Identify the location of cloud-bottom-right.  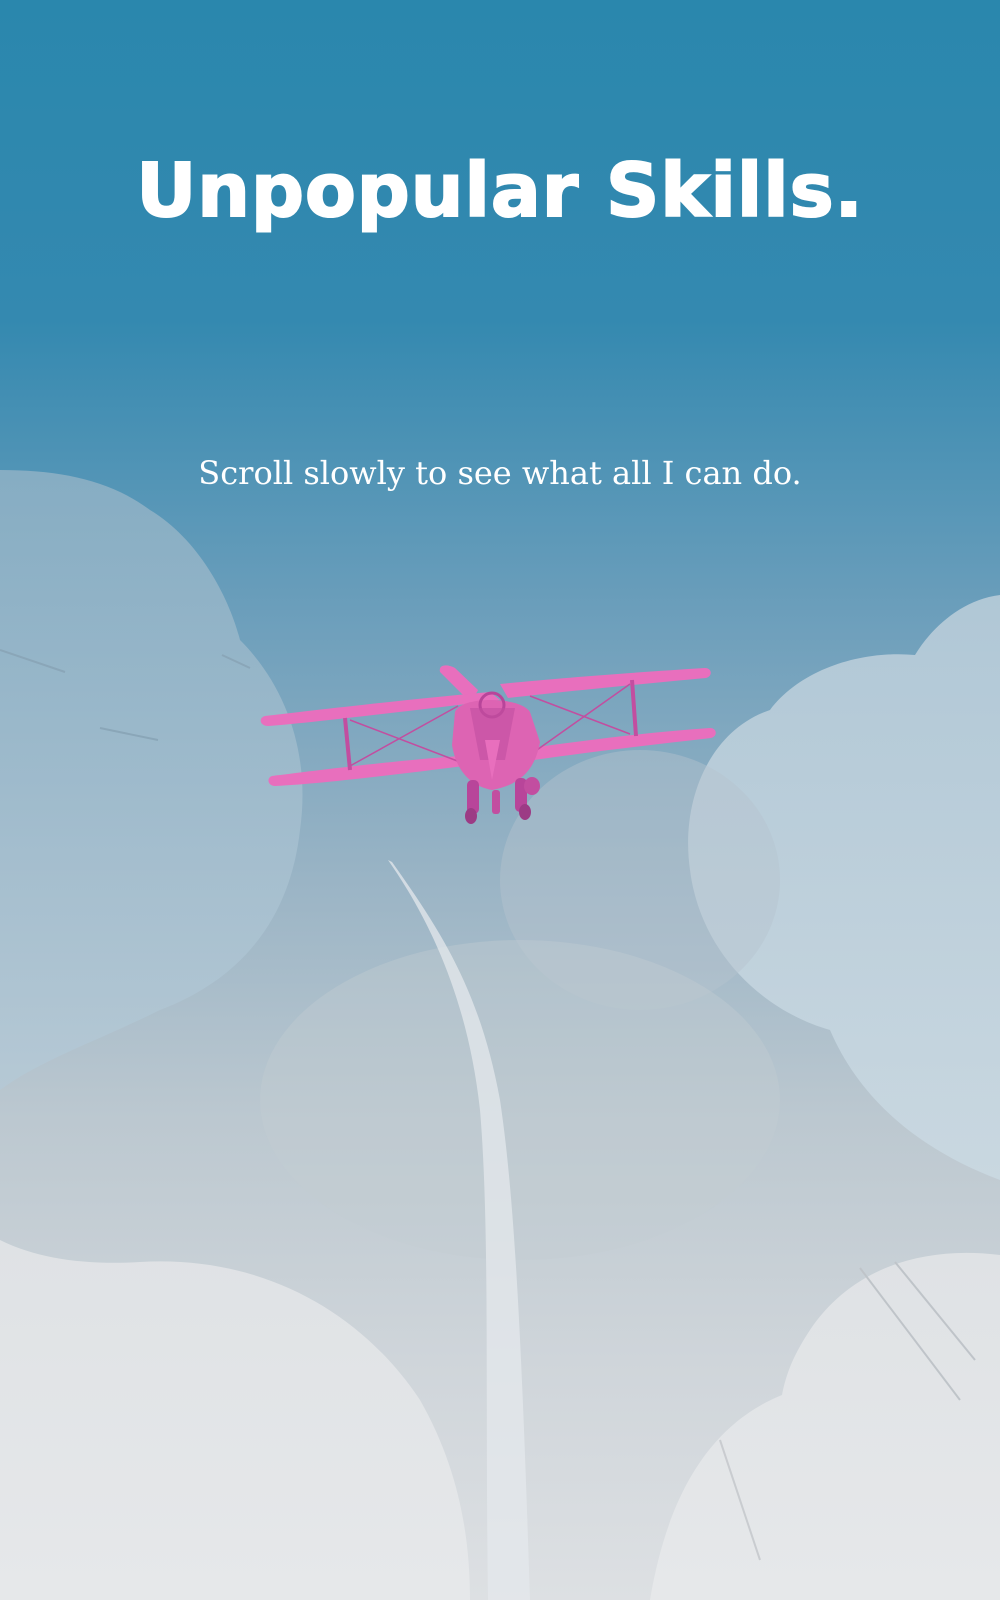
(825, 1426).